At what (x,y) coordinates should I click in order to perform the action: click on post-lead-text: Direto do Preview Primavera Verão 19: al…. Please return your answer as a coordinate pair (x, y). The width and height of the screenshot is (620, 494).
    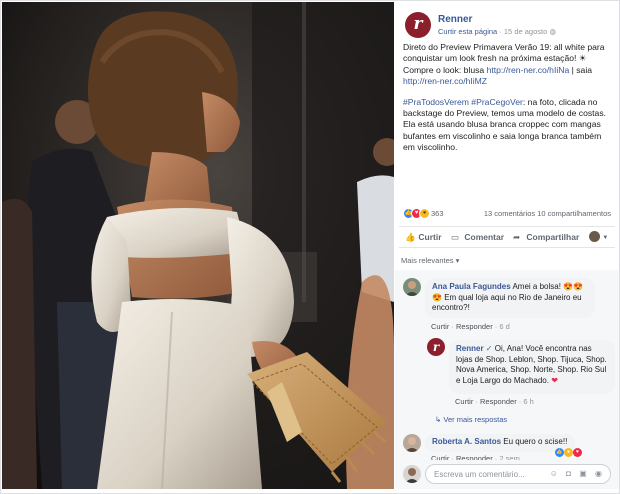
    Looking at the image, I should click on (504, 53).